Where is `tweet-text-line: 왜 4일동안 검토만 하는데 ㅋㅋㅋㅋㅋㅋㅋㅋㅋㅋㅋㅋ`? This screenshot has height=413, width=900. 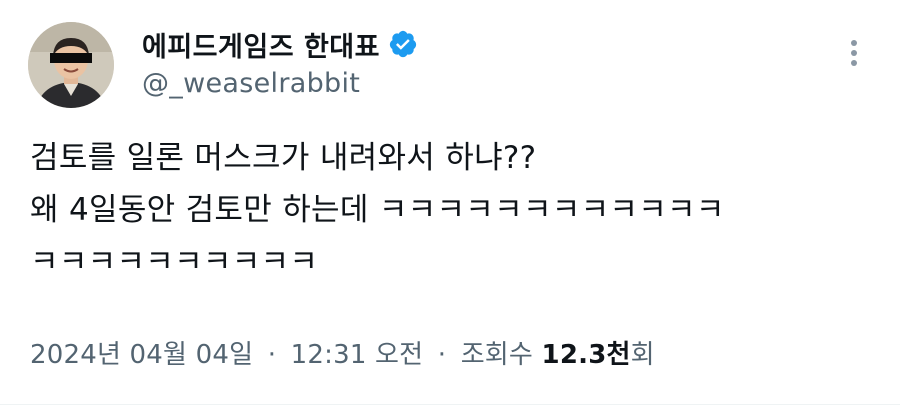
tweet-text-line: 왜 4일동안 검토만 하는데 ㅋㅋㅋㅋㅋㅋㅋㅋㅋㅋㅋㅋ is located at coordinates (377, 210).